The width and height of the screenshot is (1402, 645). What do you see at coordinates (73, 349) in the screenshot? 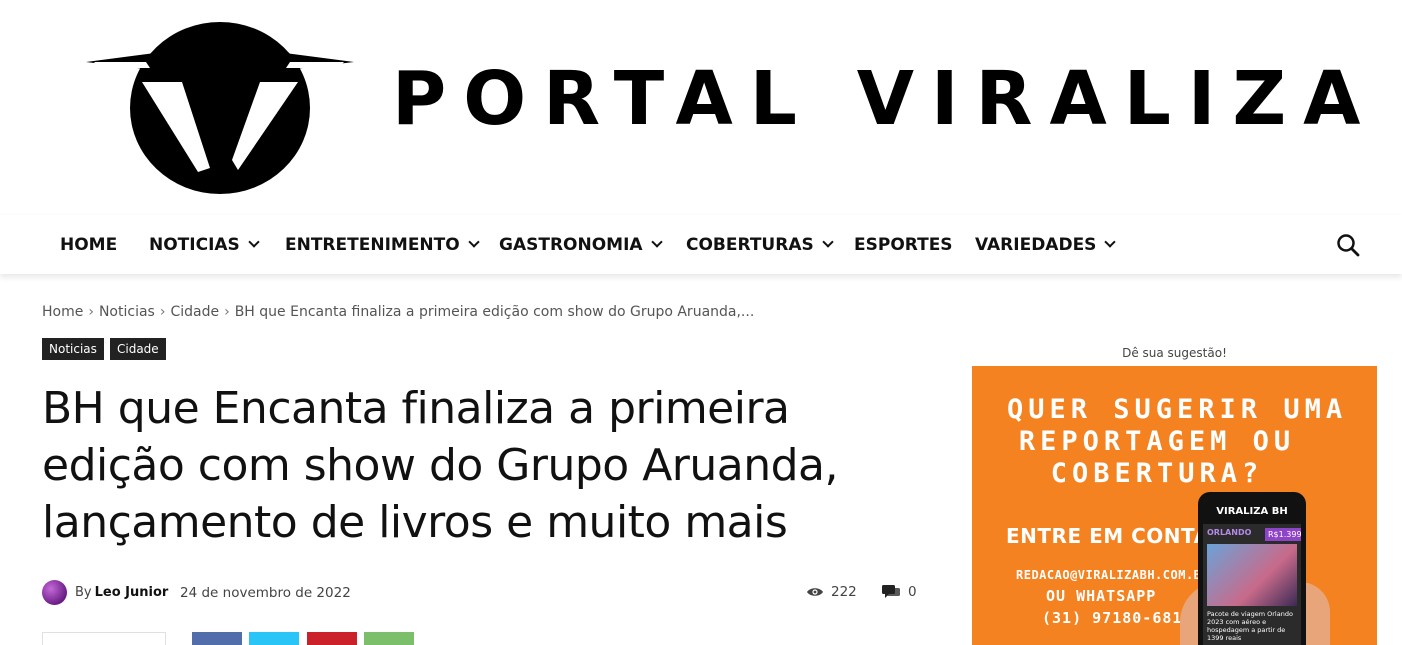
I see `category-tag-noticias: Noticias` at bounding box center [73, 349].